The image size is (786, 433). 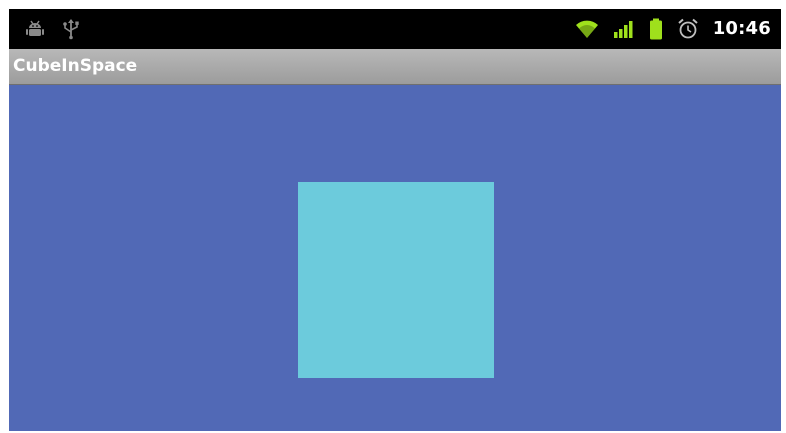 What do you see at coordinates (395, 29) in the screenshot?
I see `status-bar: 10:46` at bounding box center [395, 29].